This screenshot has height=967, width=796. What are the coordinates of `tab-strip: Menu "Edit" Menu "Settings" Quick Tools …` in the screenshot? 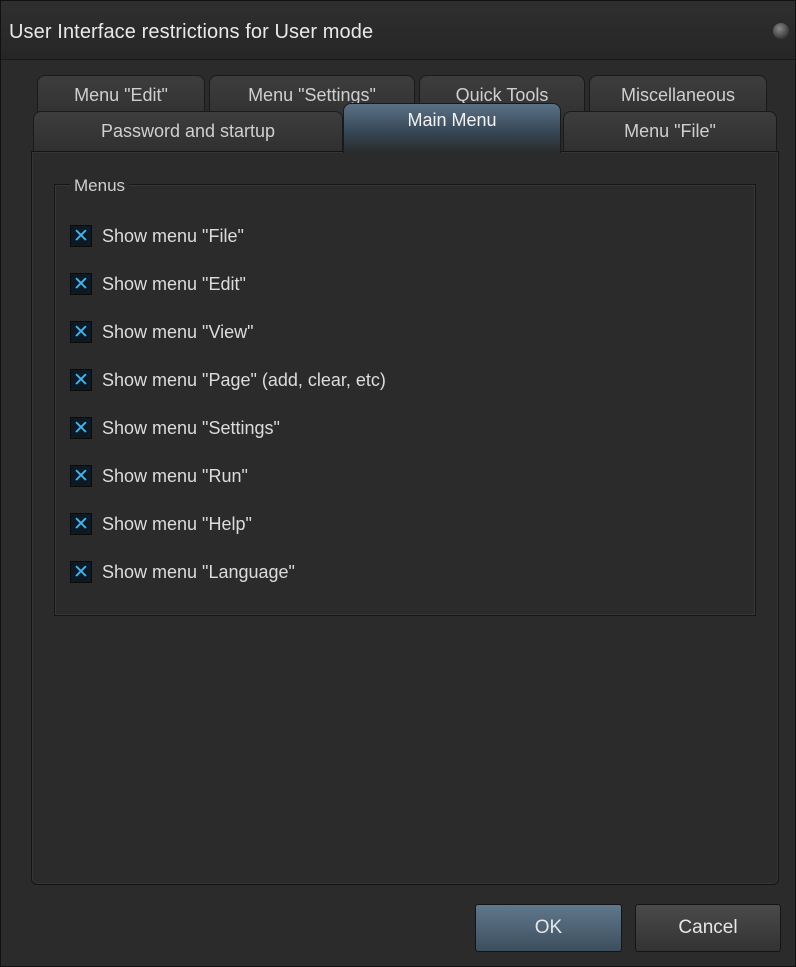 It's located at (398, 106).